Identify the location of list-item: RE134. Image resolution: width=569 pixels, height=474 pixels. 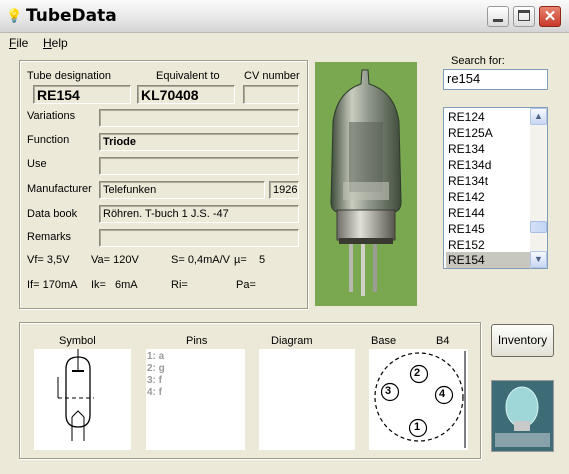
(488, 149).